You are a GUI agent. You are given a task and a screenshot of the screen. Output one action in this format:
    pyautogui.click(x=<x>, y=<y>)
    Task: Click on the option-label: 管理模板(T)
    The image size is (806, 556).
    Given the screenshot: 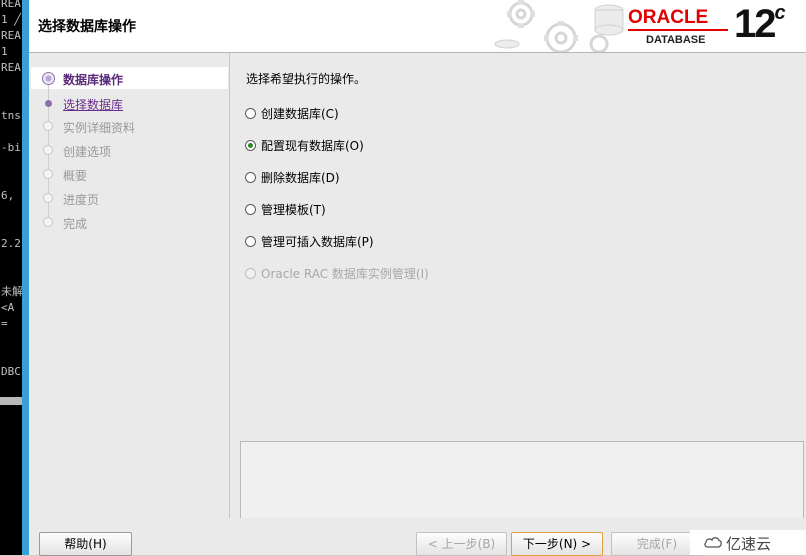 What is the action you would take?
    pyautogui.click(x=293, y=210)
    